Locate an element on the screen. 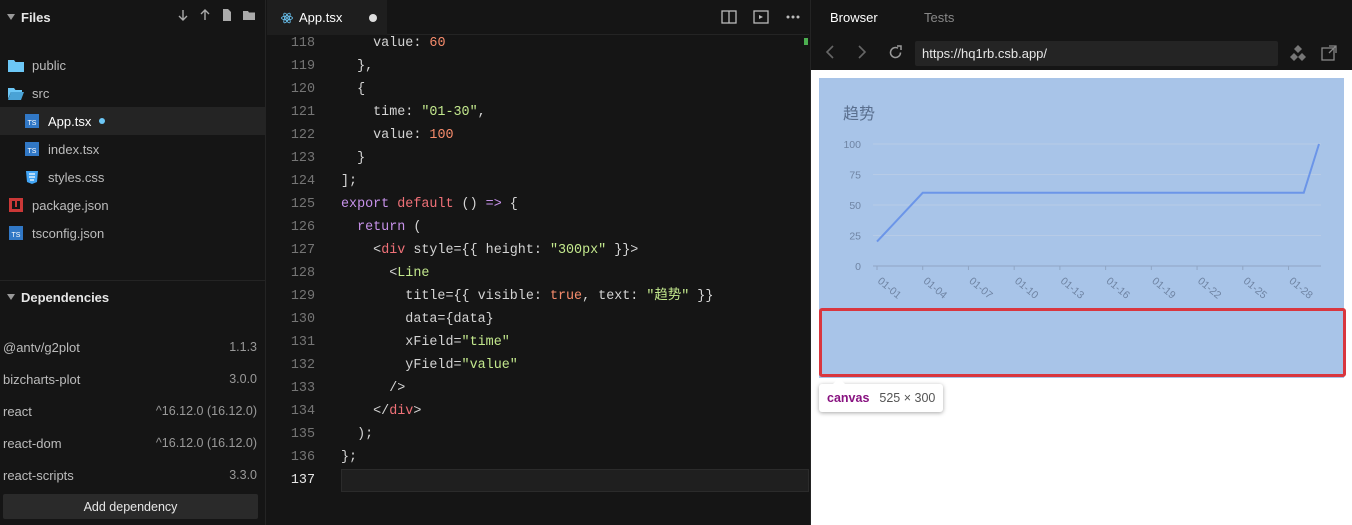 The width and height of the screenshot is (1352, 525). codesandbox-logo-icon is located at coordinates (1298, 53).